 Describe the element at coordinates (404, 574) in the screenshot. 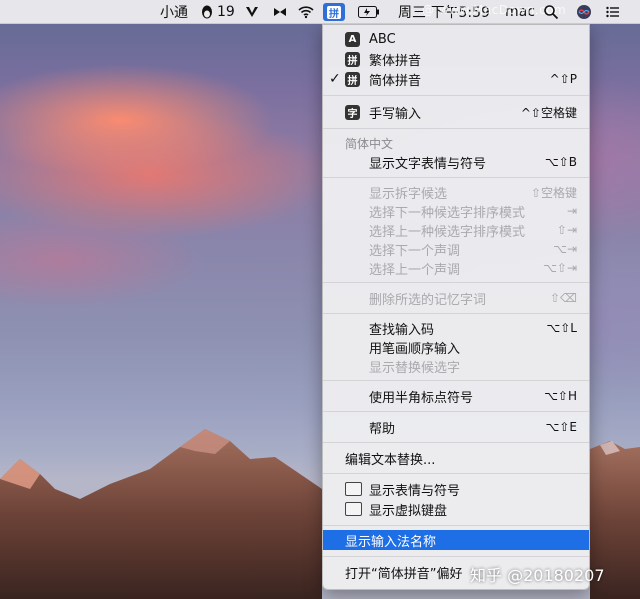

I see `menu-item-label: 打开“简体拼音”偏好` at that location.